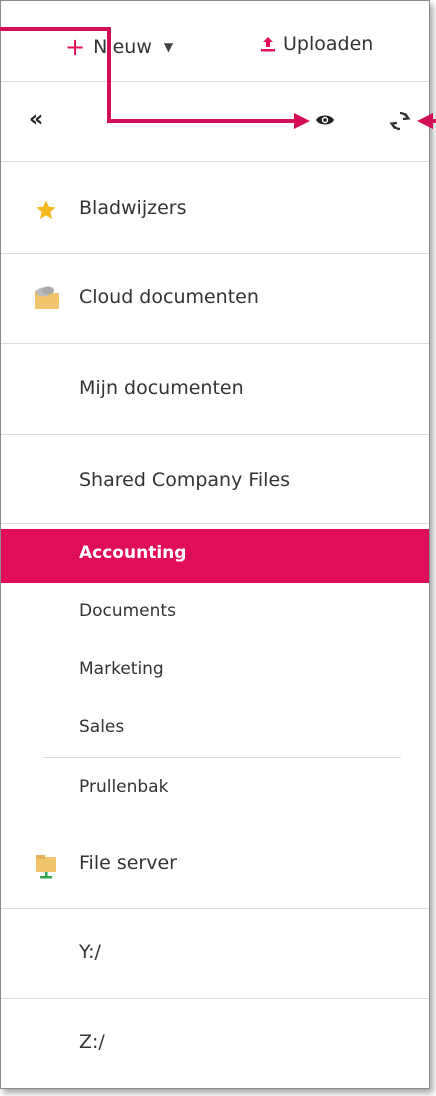  Describe the element at coordinates (75, 47) in the screenshot. I see `plus-icon: +` at that location.